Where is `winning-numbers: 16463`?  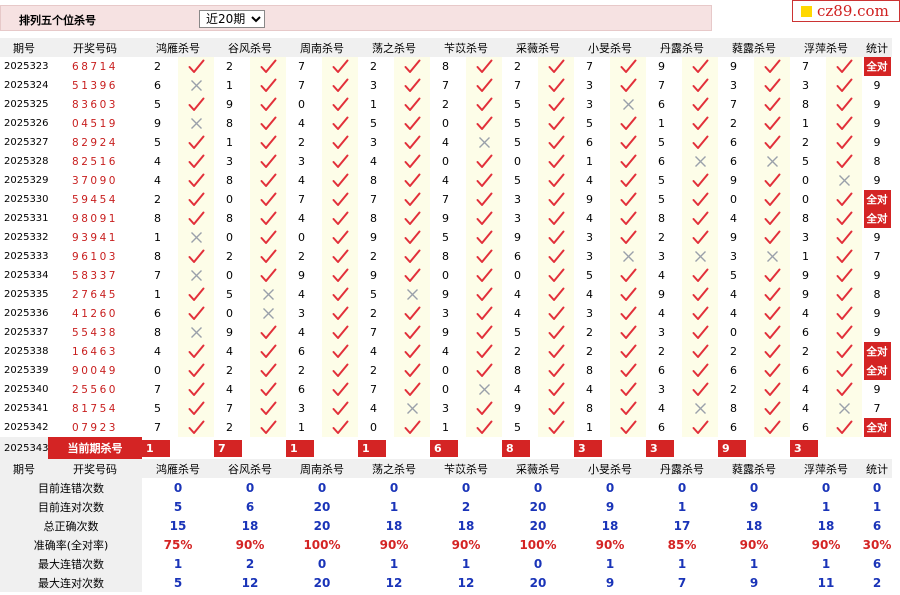
winning-numbers: 16463 is located at coordinates (95, 351).